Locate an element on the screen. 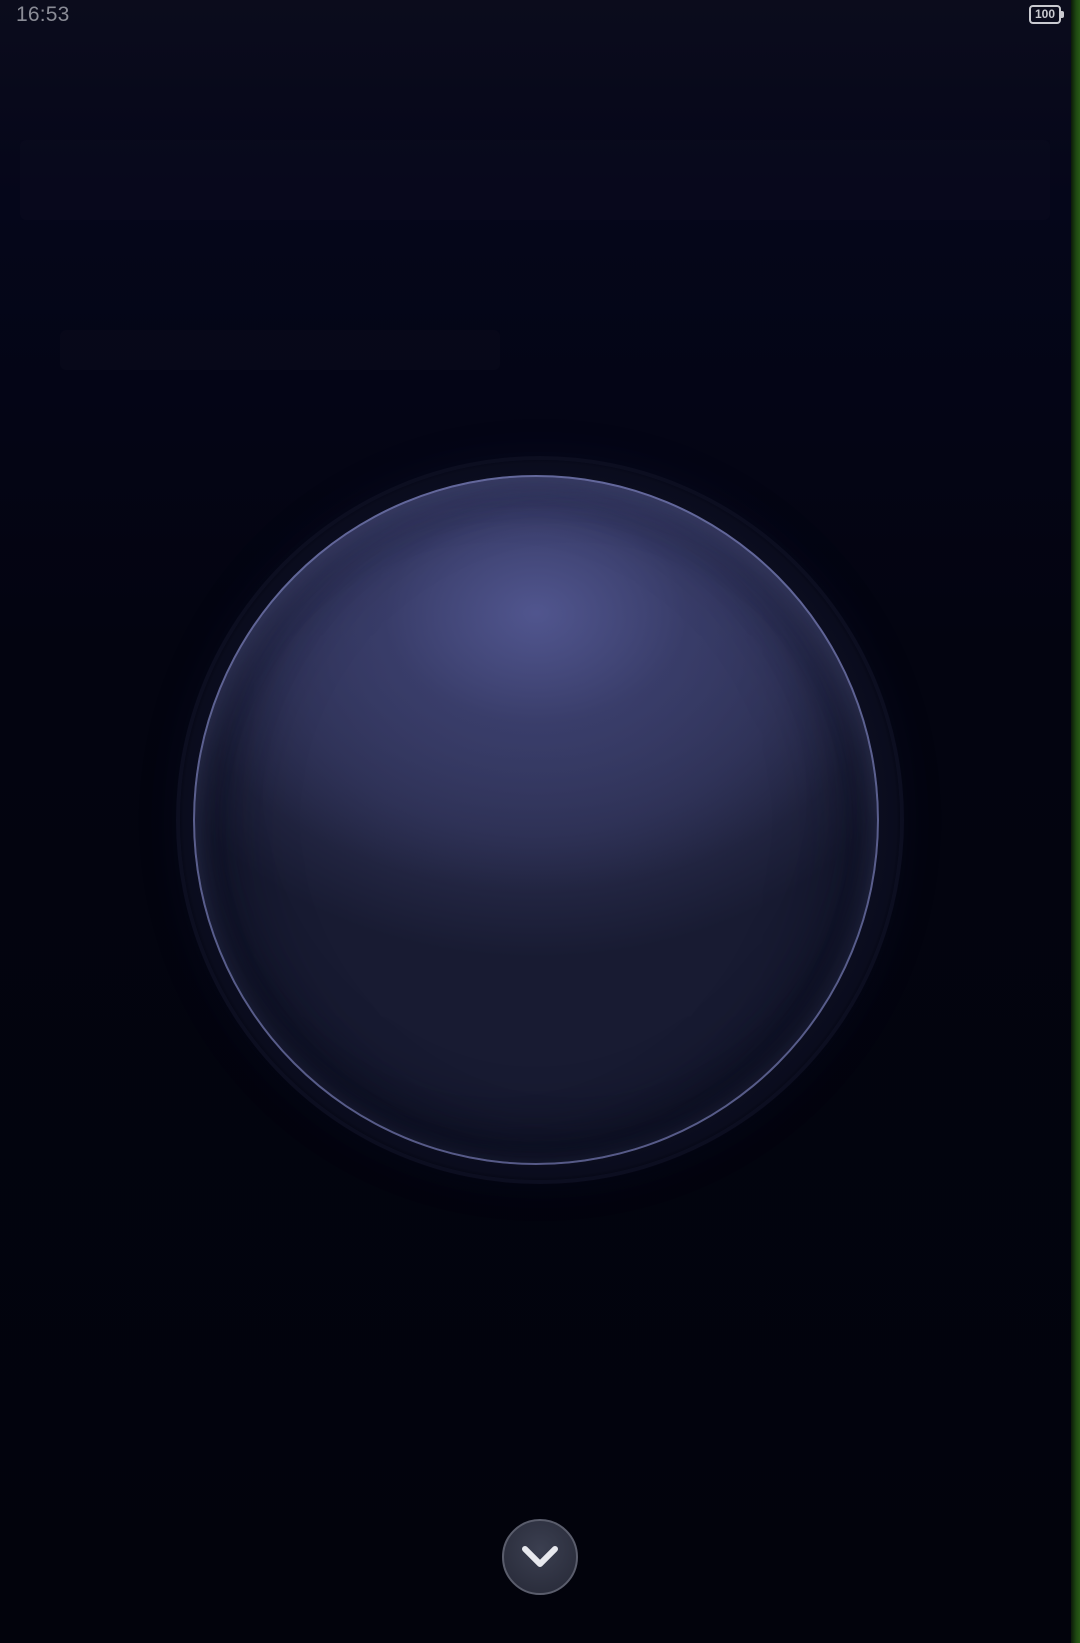 The image size is (1080, 1643). scroll-down-button: chevron-down-icon is located at coordinates (540, 1557).